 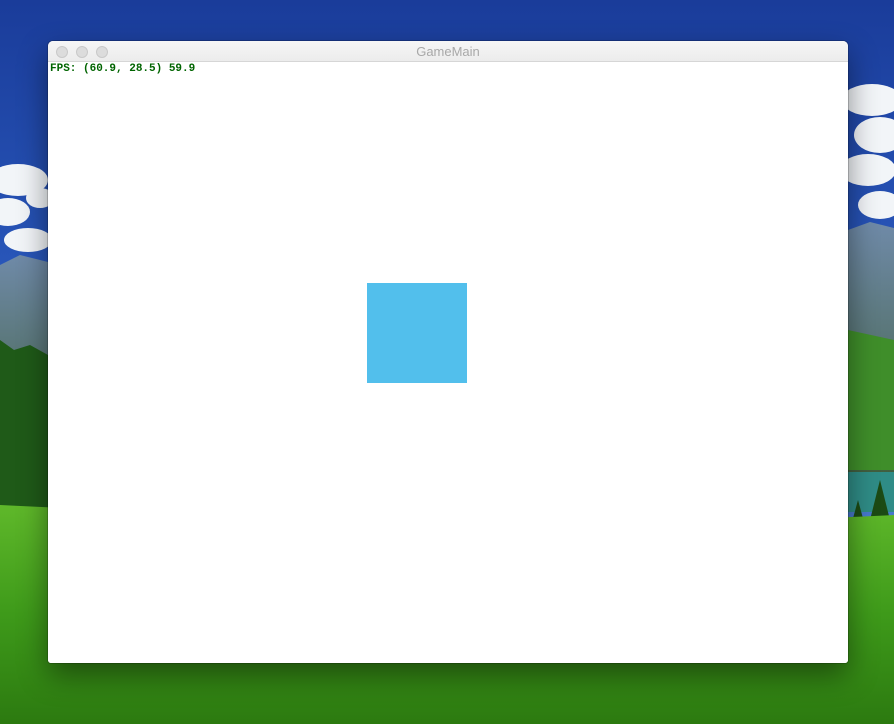 What do you see at coordinates (123, 69) in the screenshot?
I see `fps-overlay: FPS: (60.9, 28.5) 59.9` at bounding box center [123, 69].